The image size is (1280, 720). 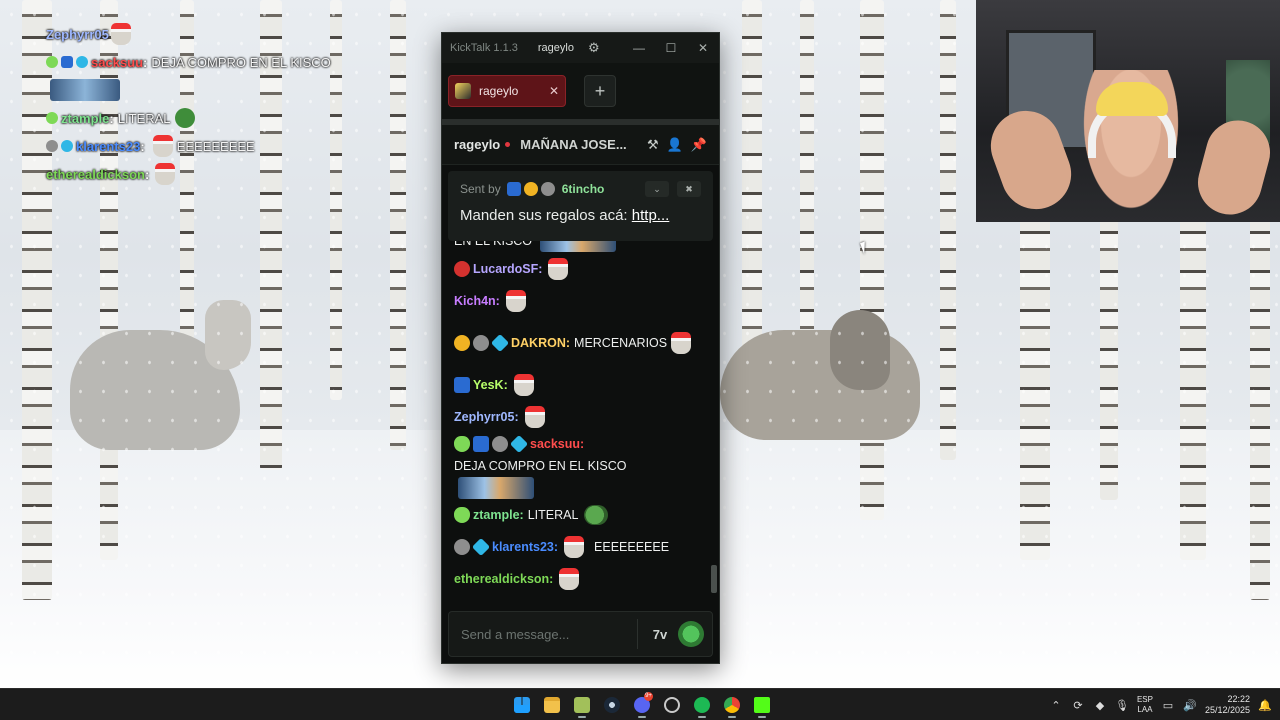 I want to click on file-explorer-icon, so click(x=552, y=705).